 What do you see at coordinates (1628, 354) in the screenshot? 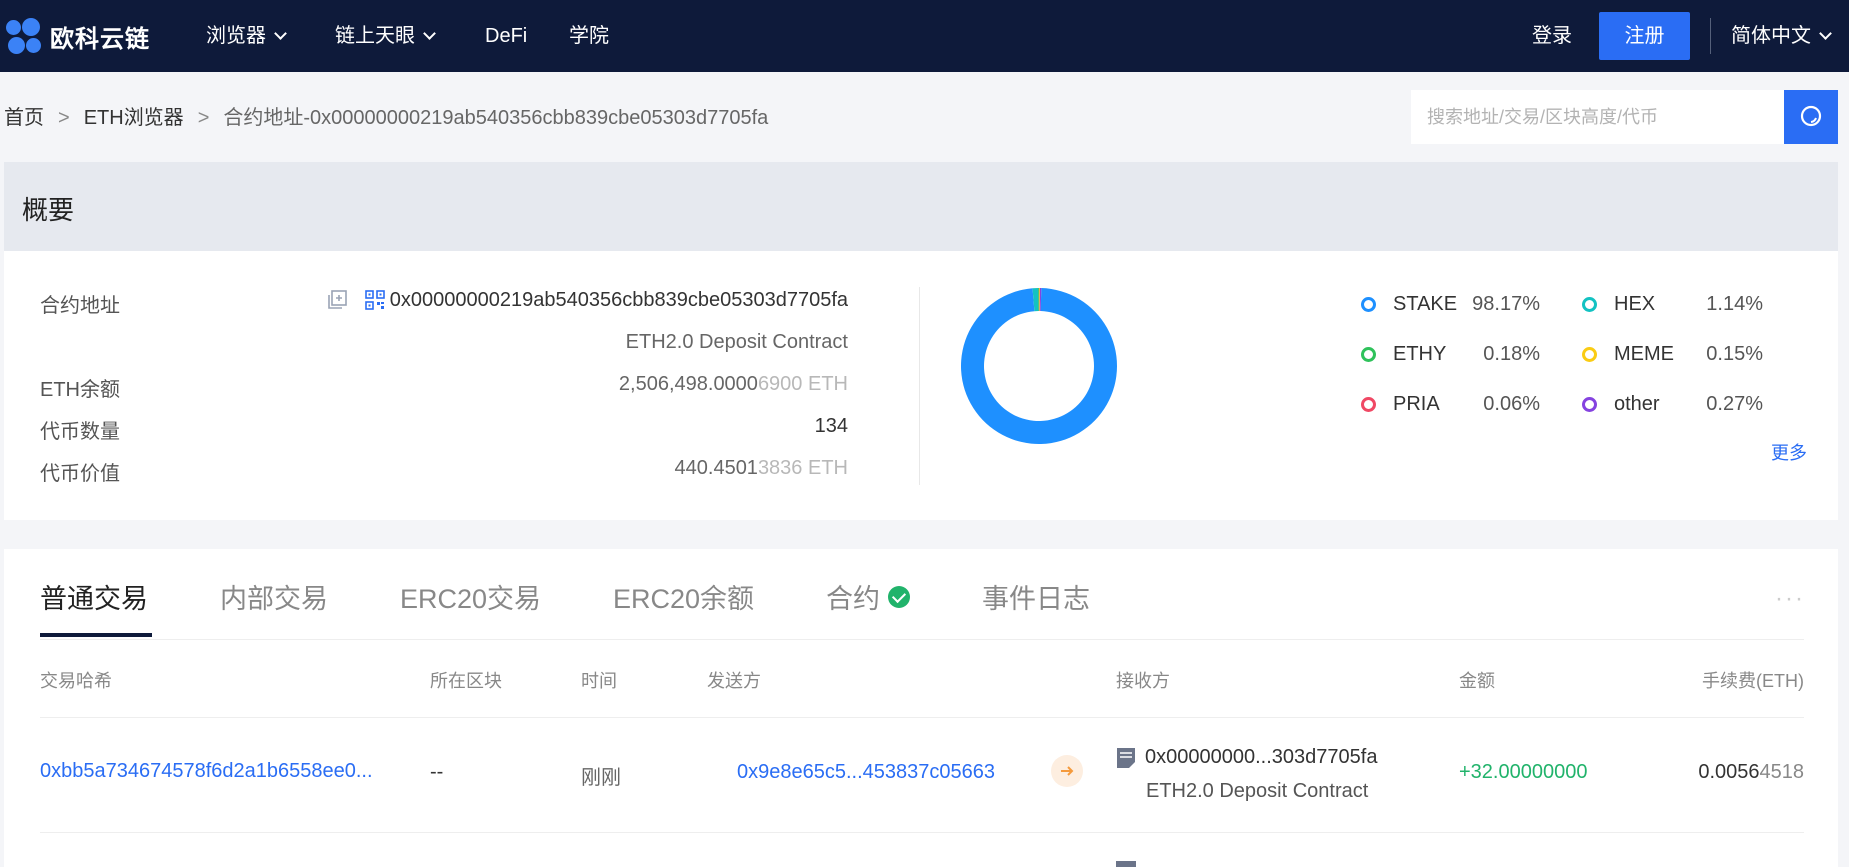
I see `legend-item-meme: MEME` at bounding box center [1628, 354].